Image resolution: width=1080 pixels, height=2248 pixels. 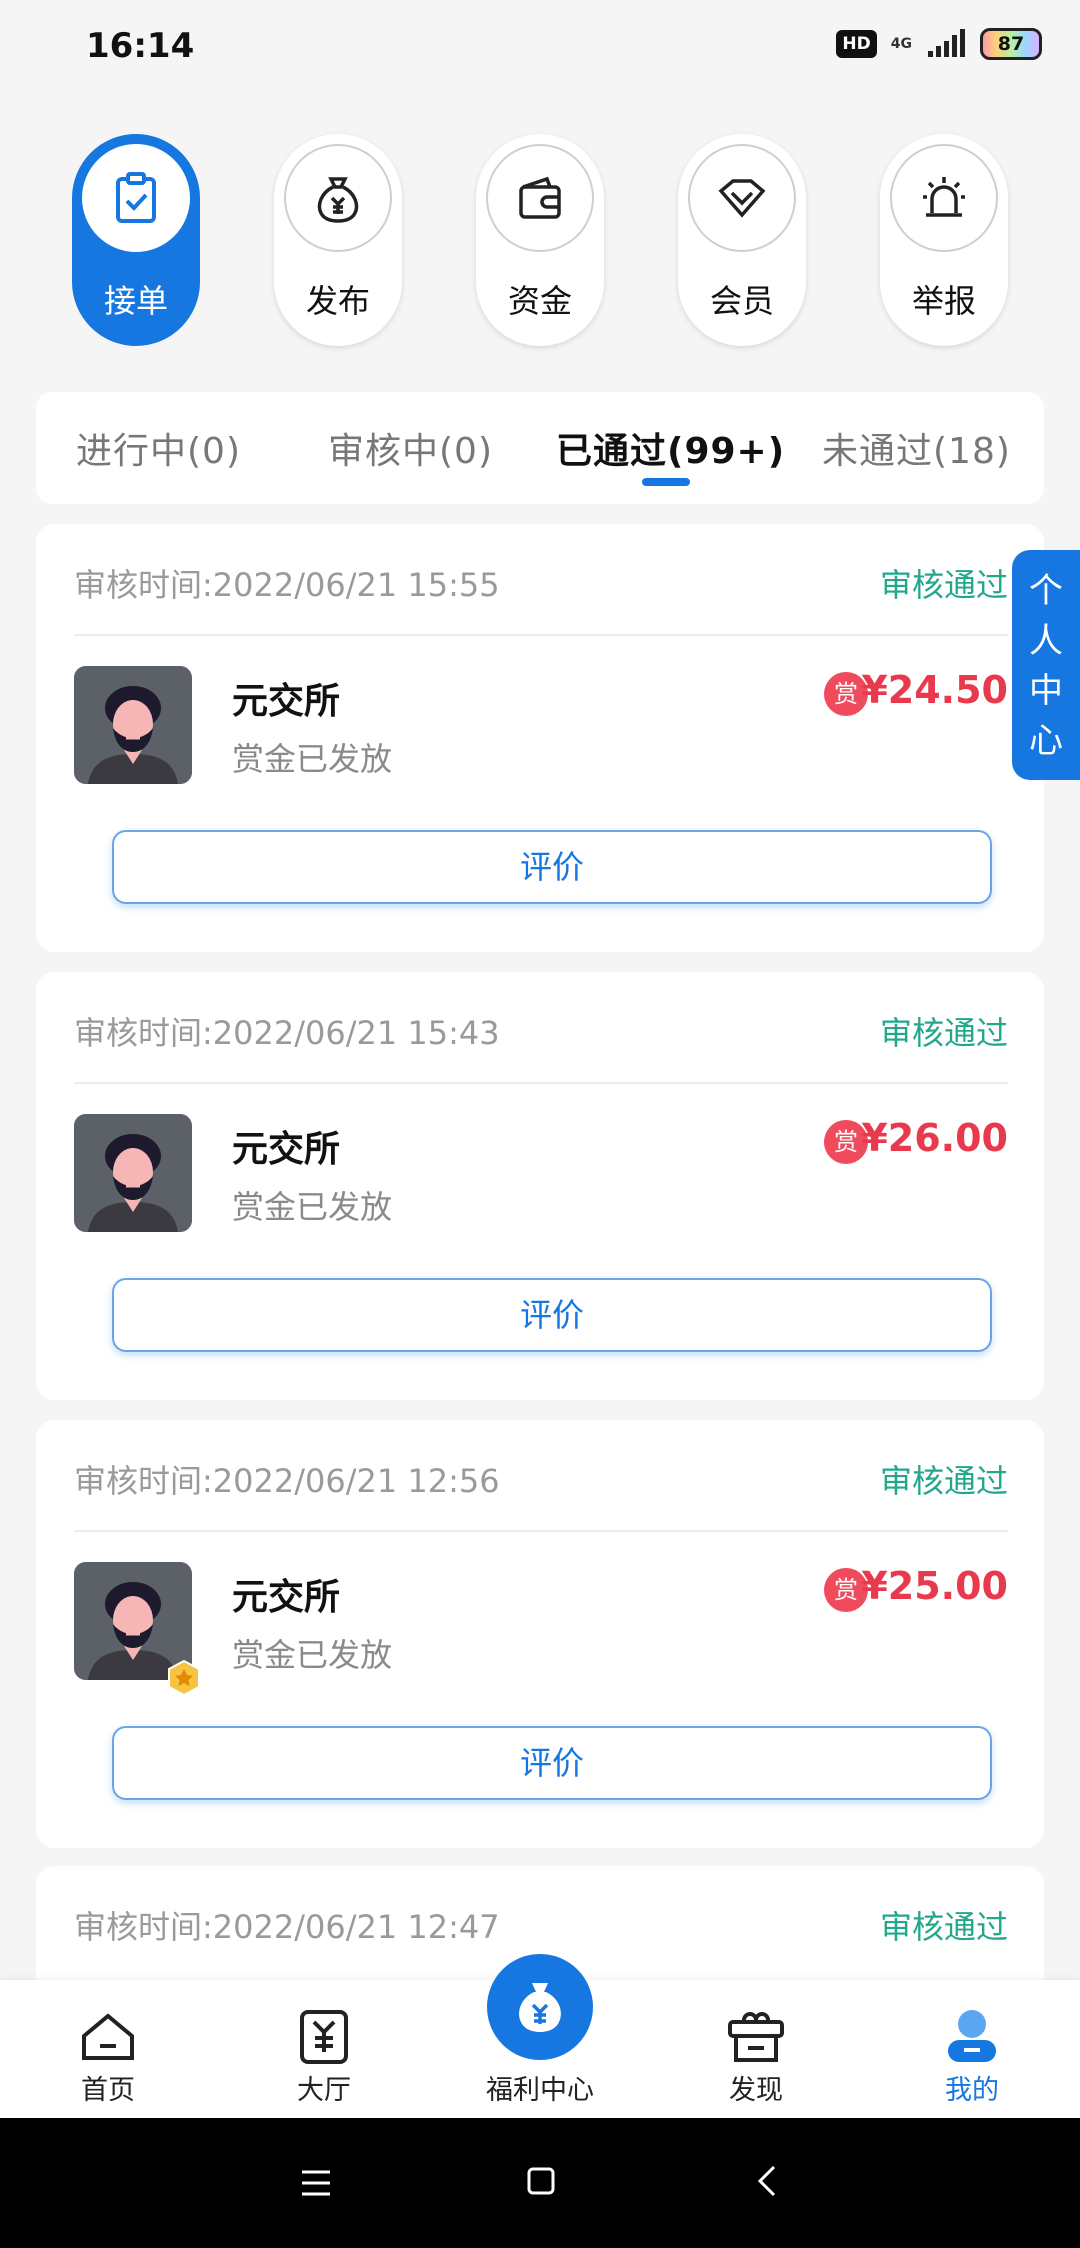 What do you see at coordinates (944, 198) in the screenshot?
I see `alarm-light-icon` at bounding box center [944, 198].